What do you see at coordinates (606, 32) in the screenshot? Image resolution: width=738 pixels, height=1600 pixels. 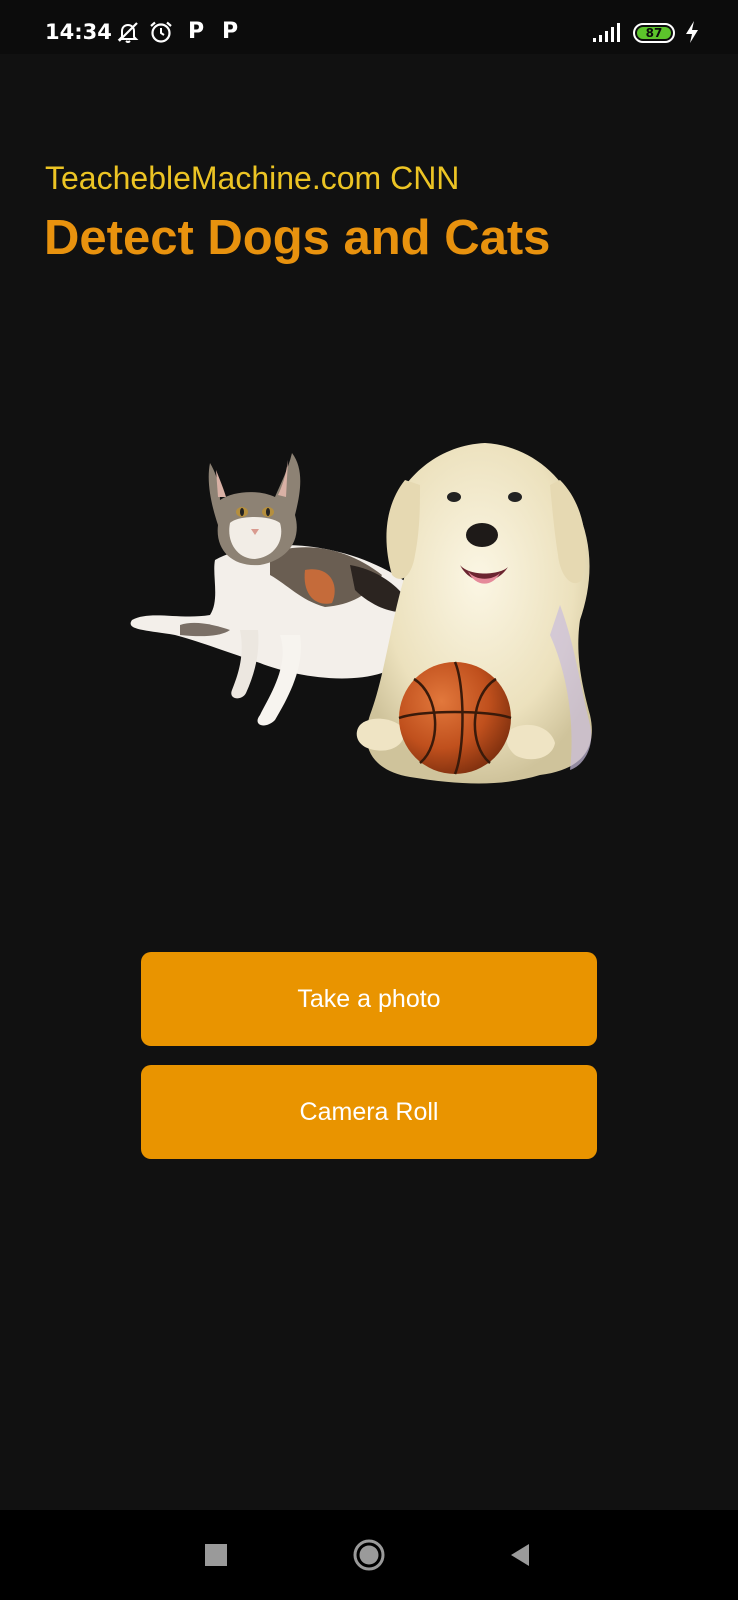 I see `signal-icon` at bounding box center [606, 32].